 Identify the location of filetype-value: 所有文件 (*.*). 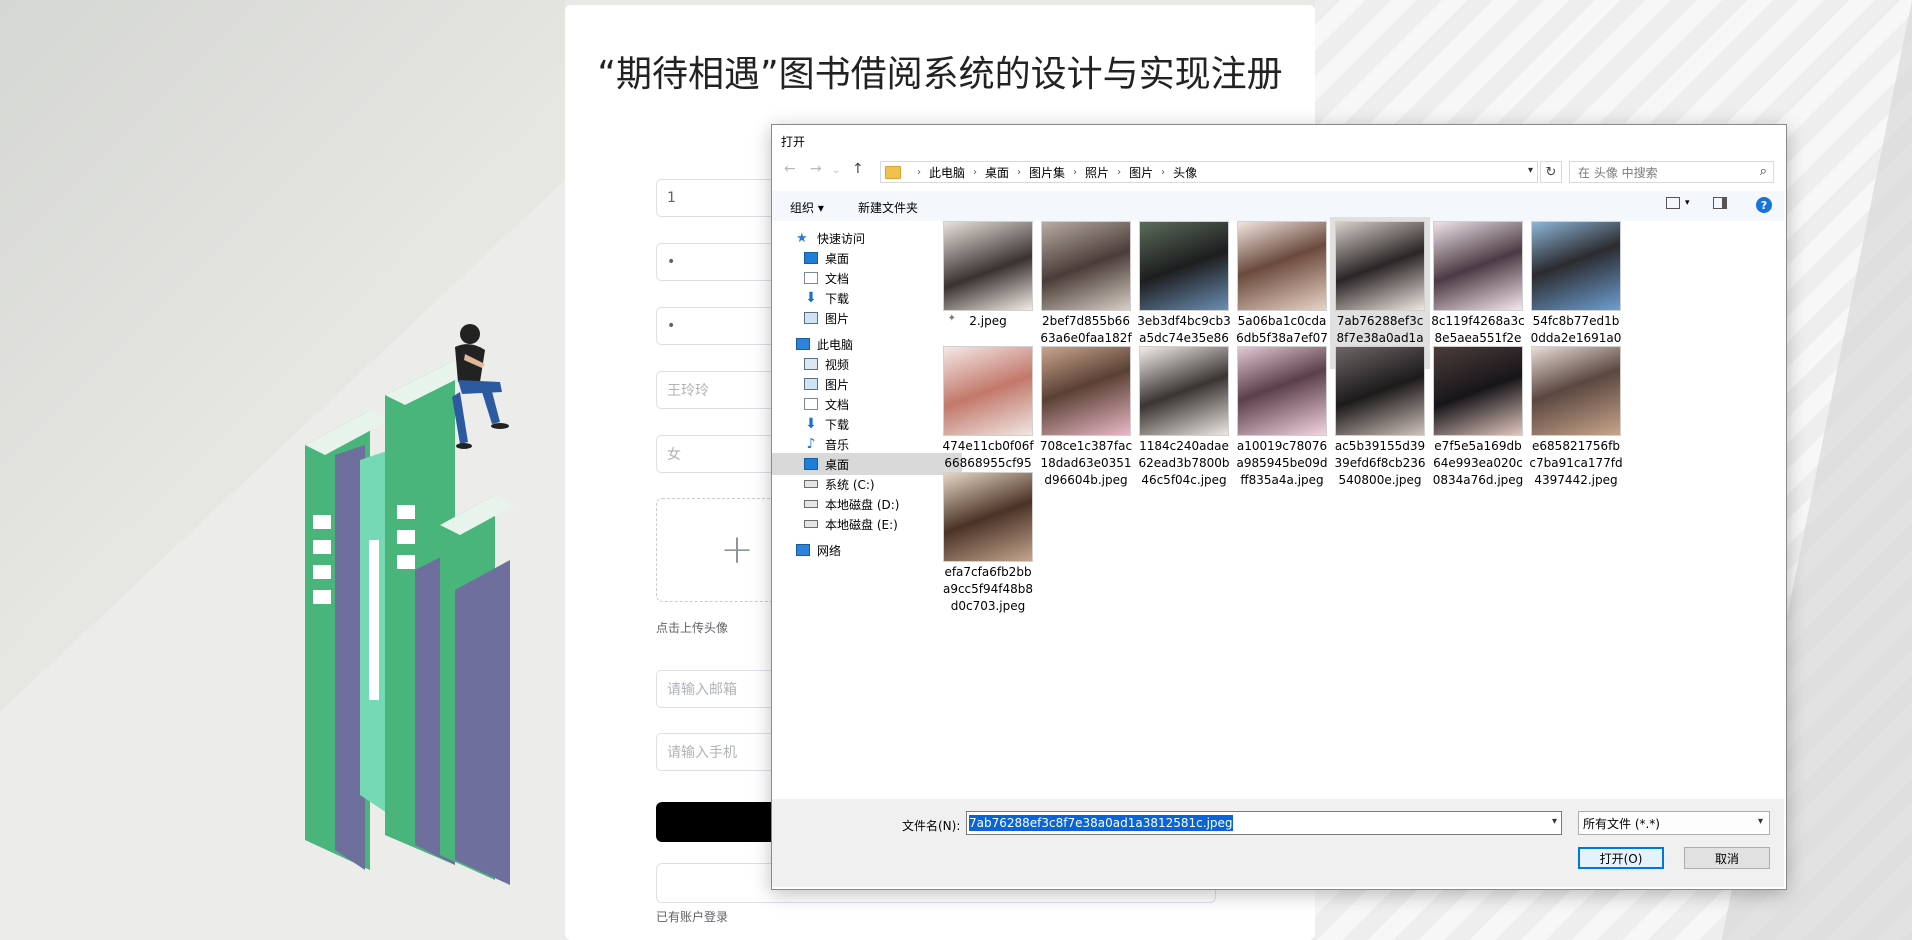
(1621, 823).